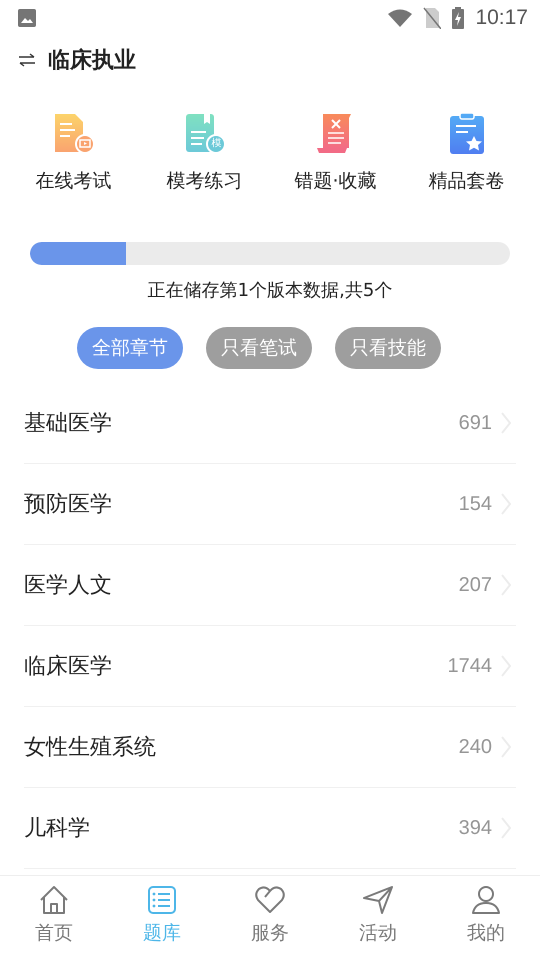 The width and height of the screenshot is (540, 960). I want to click on question-count: 240, so click(475, 747).